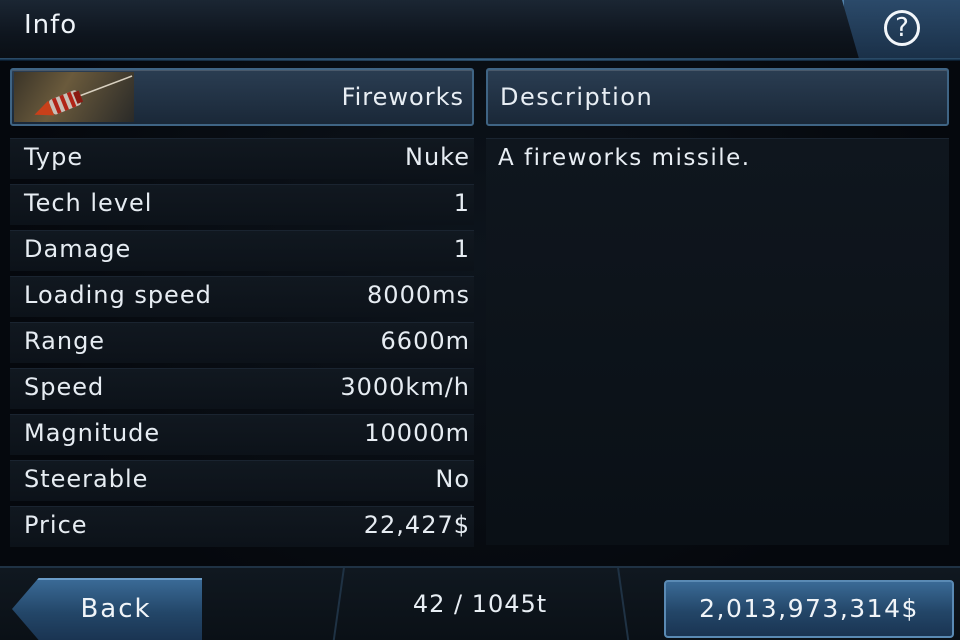 This screenshot has width=960, height=640. What do you see at coordinates (242, 296) in the screenshot?
I see `stat-row-loading-speed: Loading speed 8000ms` at bounding box center [242, 296].